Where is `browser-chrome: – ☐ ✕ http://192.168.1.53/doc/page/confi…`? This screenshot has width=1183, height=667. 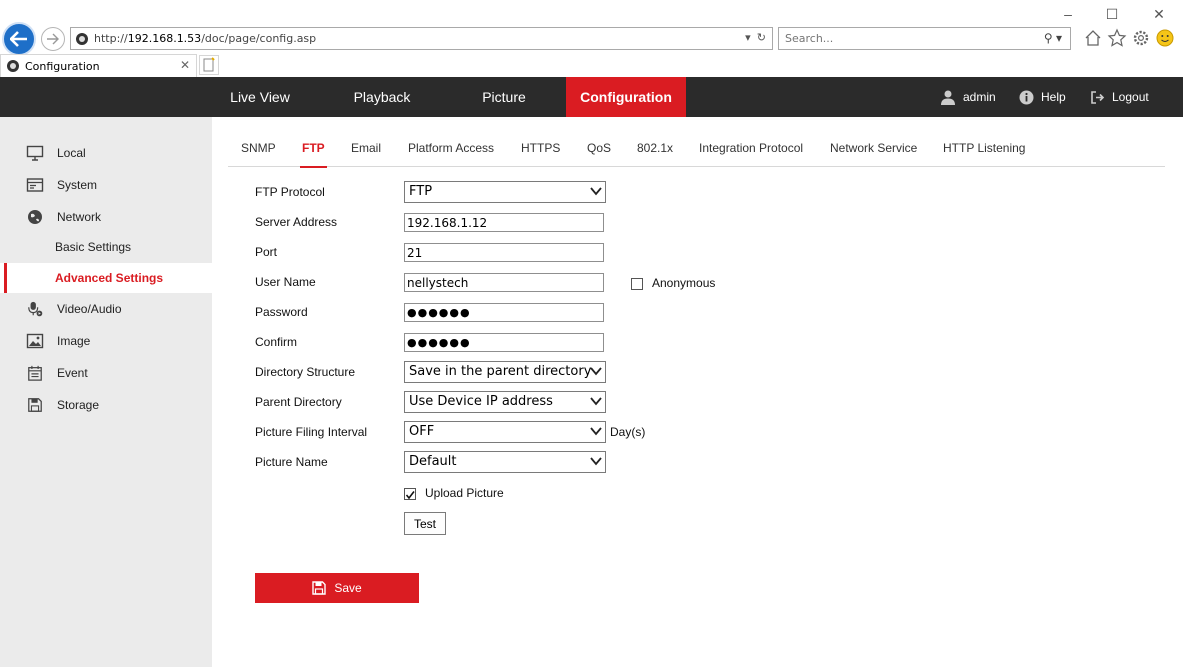 browser-chrome: – ☐ ✕ http://192.168.1.53/doc/page/confi… is located at coordinates (591, 38).